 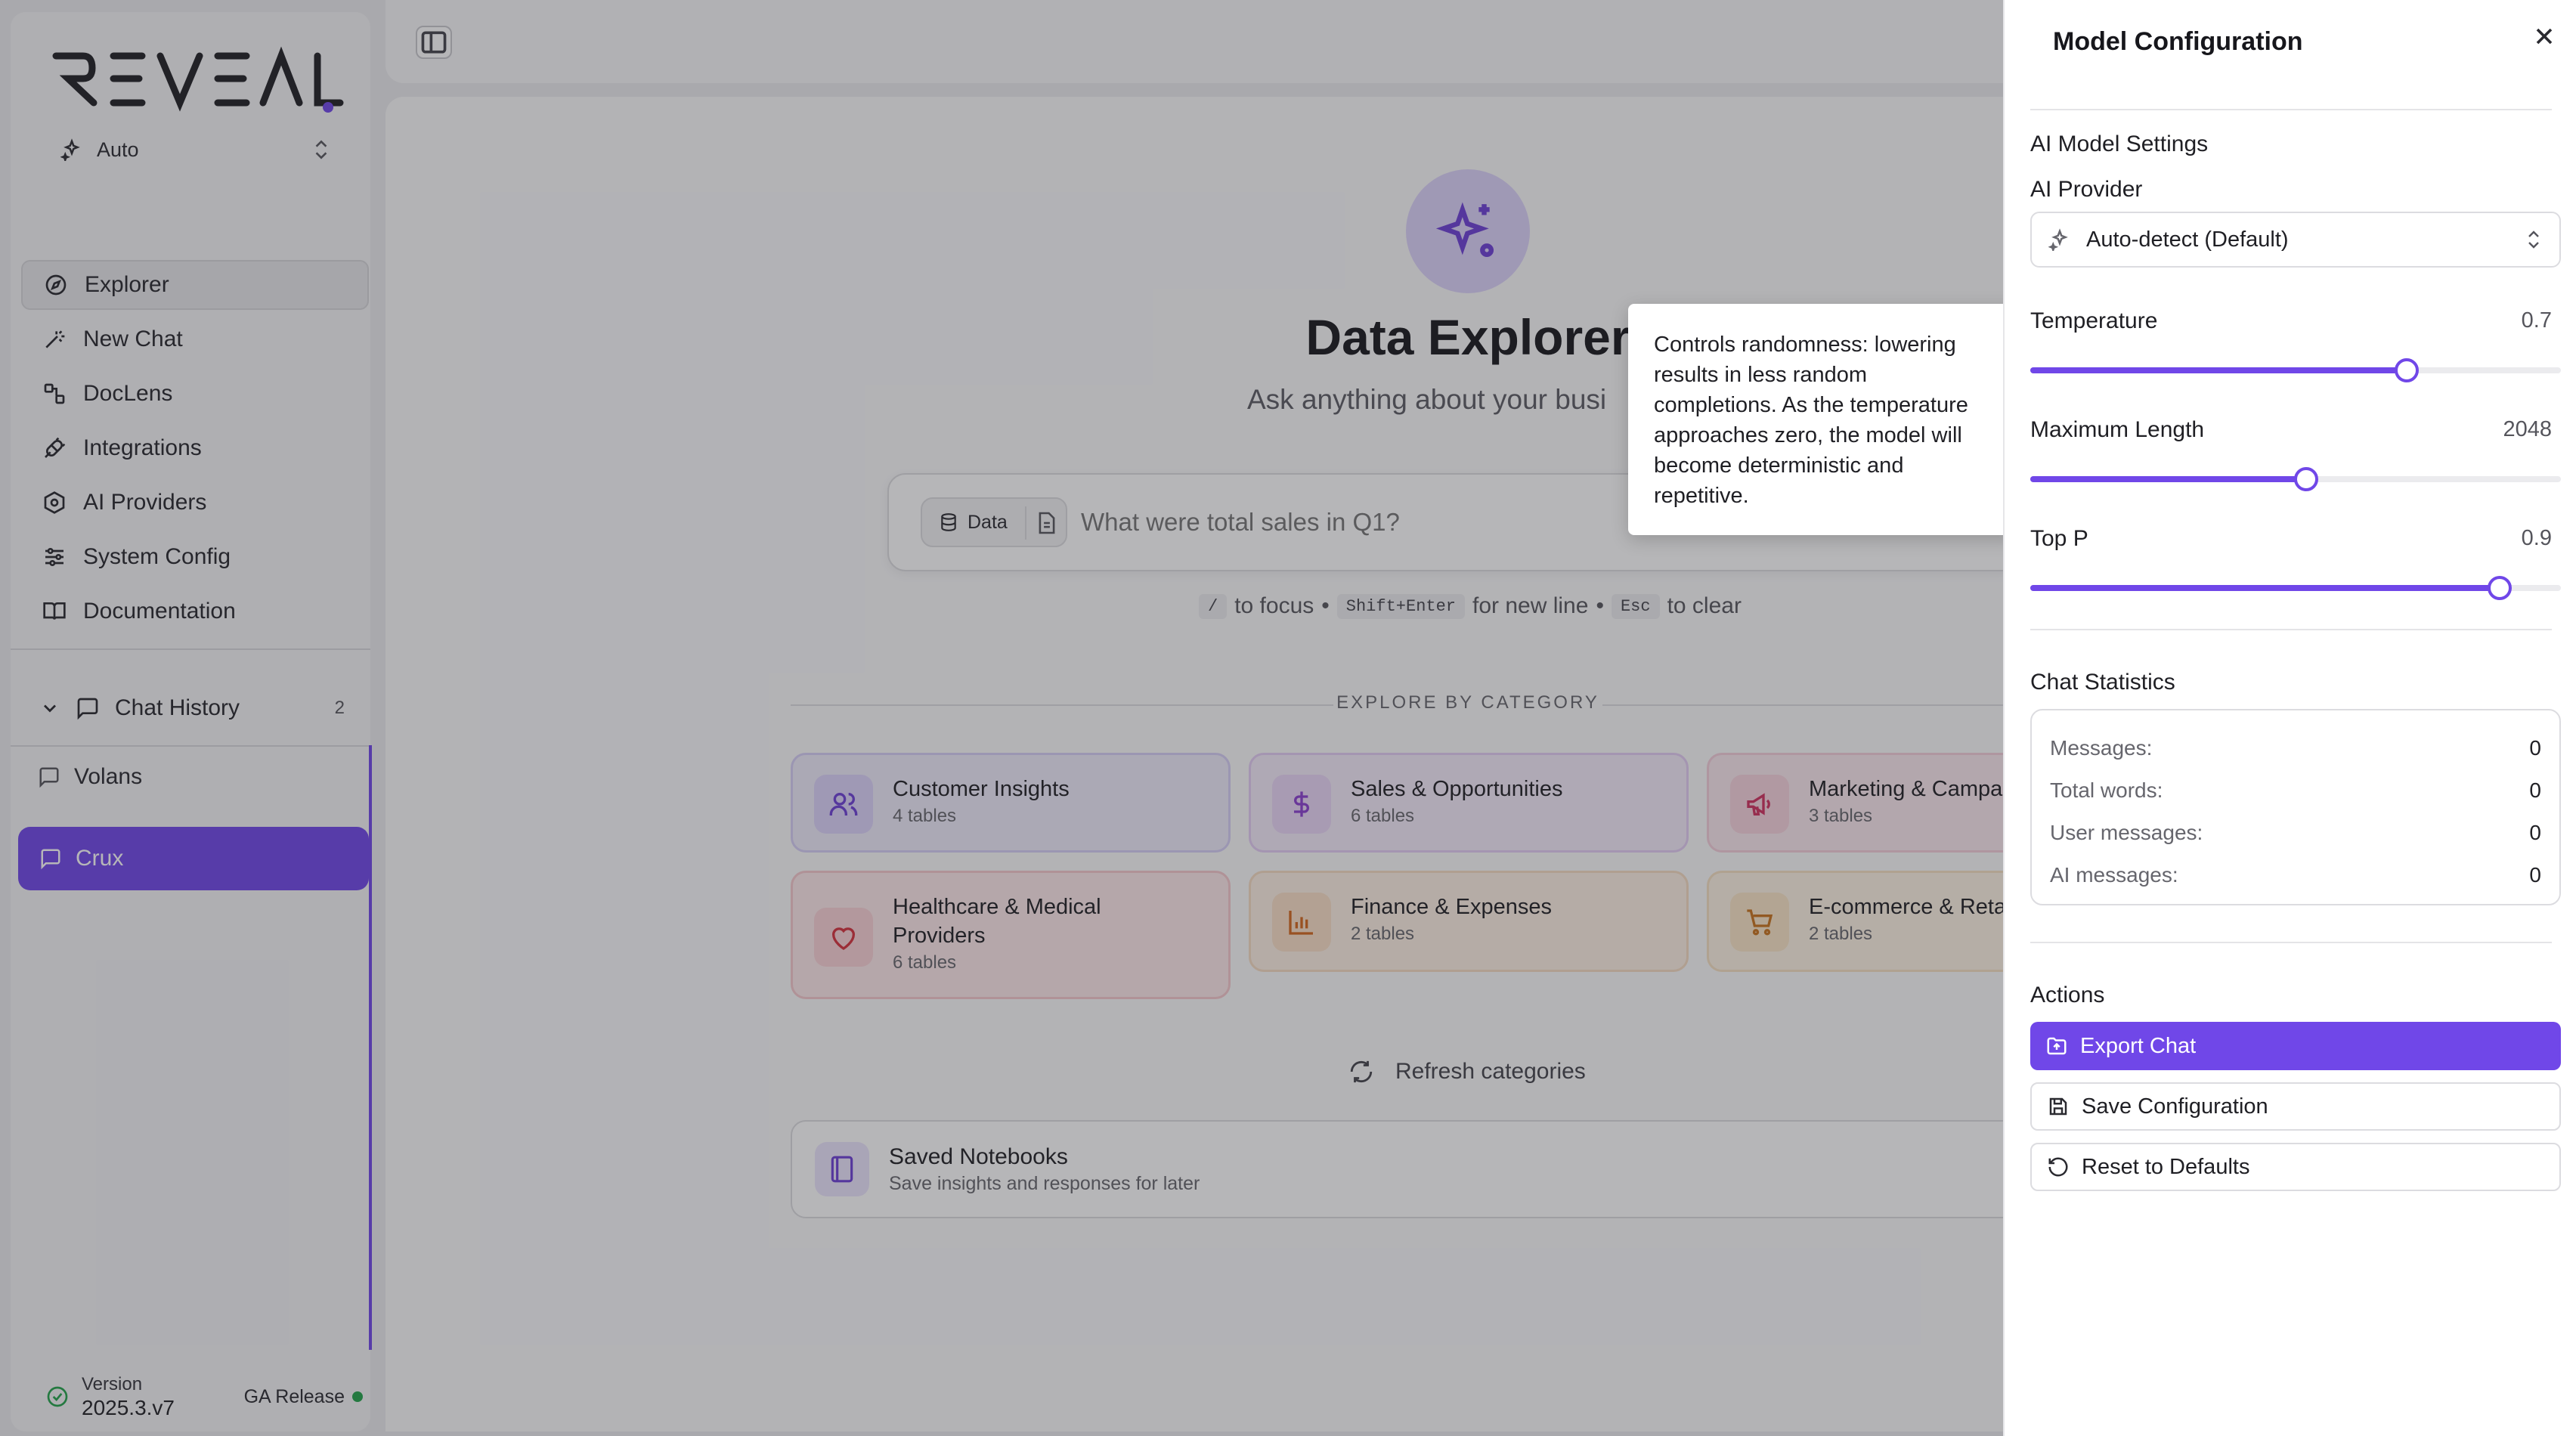 I want to click on max-length-slider, so click(x=2295, y=479).